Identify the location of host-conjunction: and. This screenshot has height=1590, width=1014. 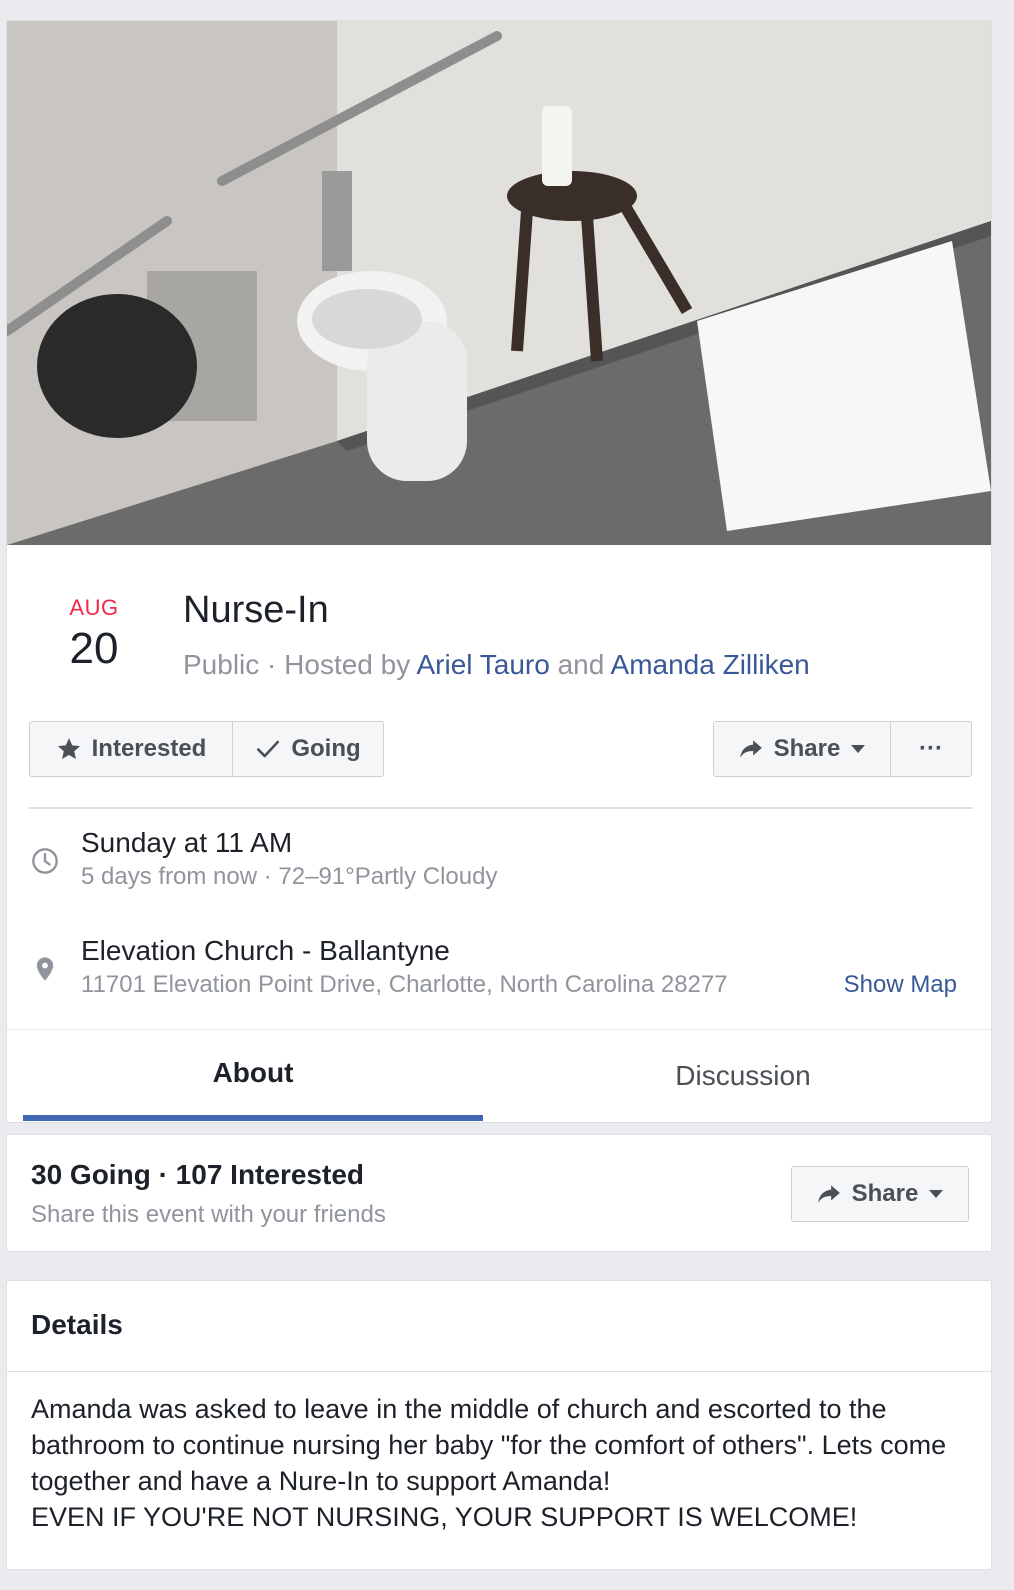
(581, 664).